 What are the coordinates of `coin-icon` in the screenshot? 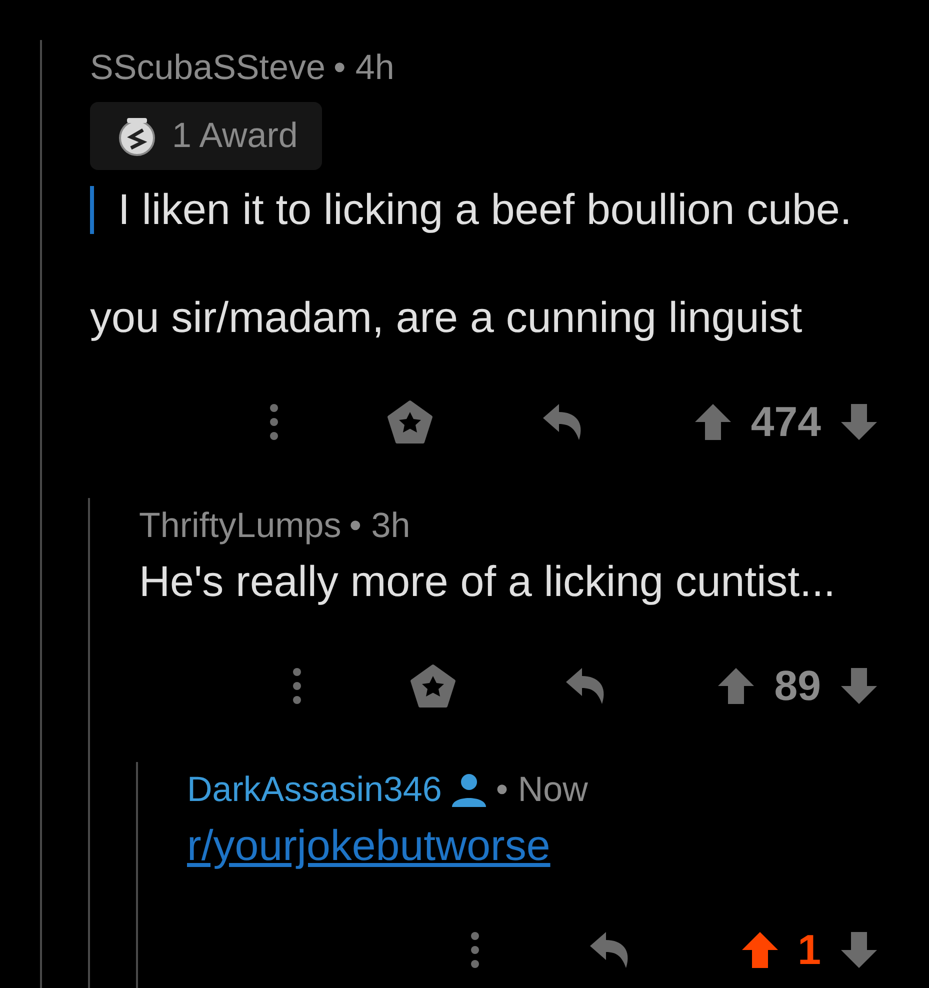 It's located at (137, 136).